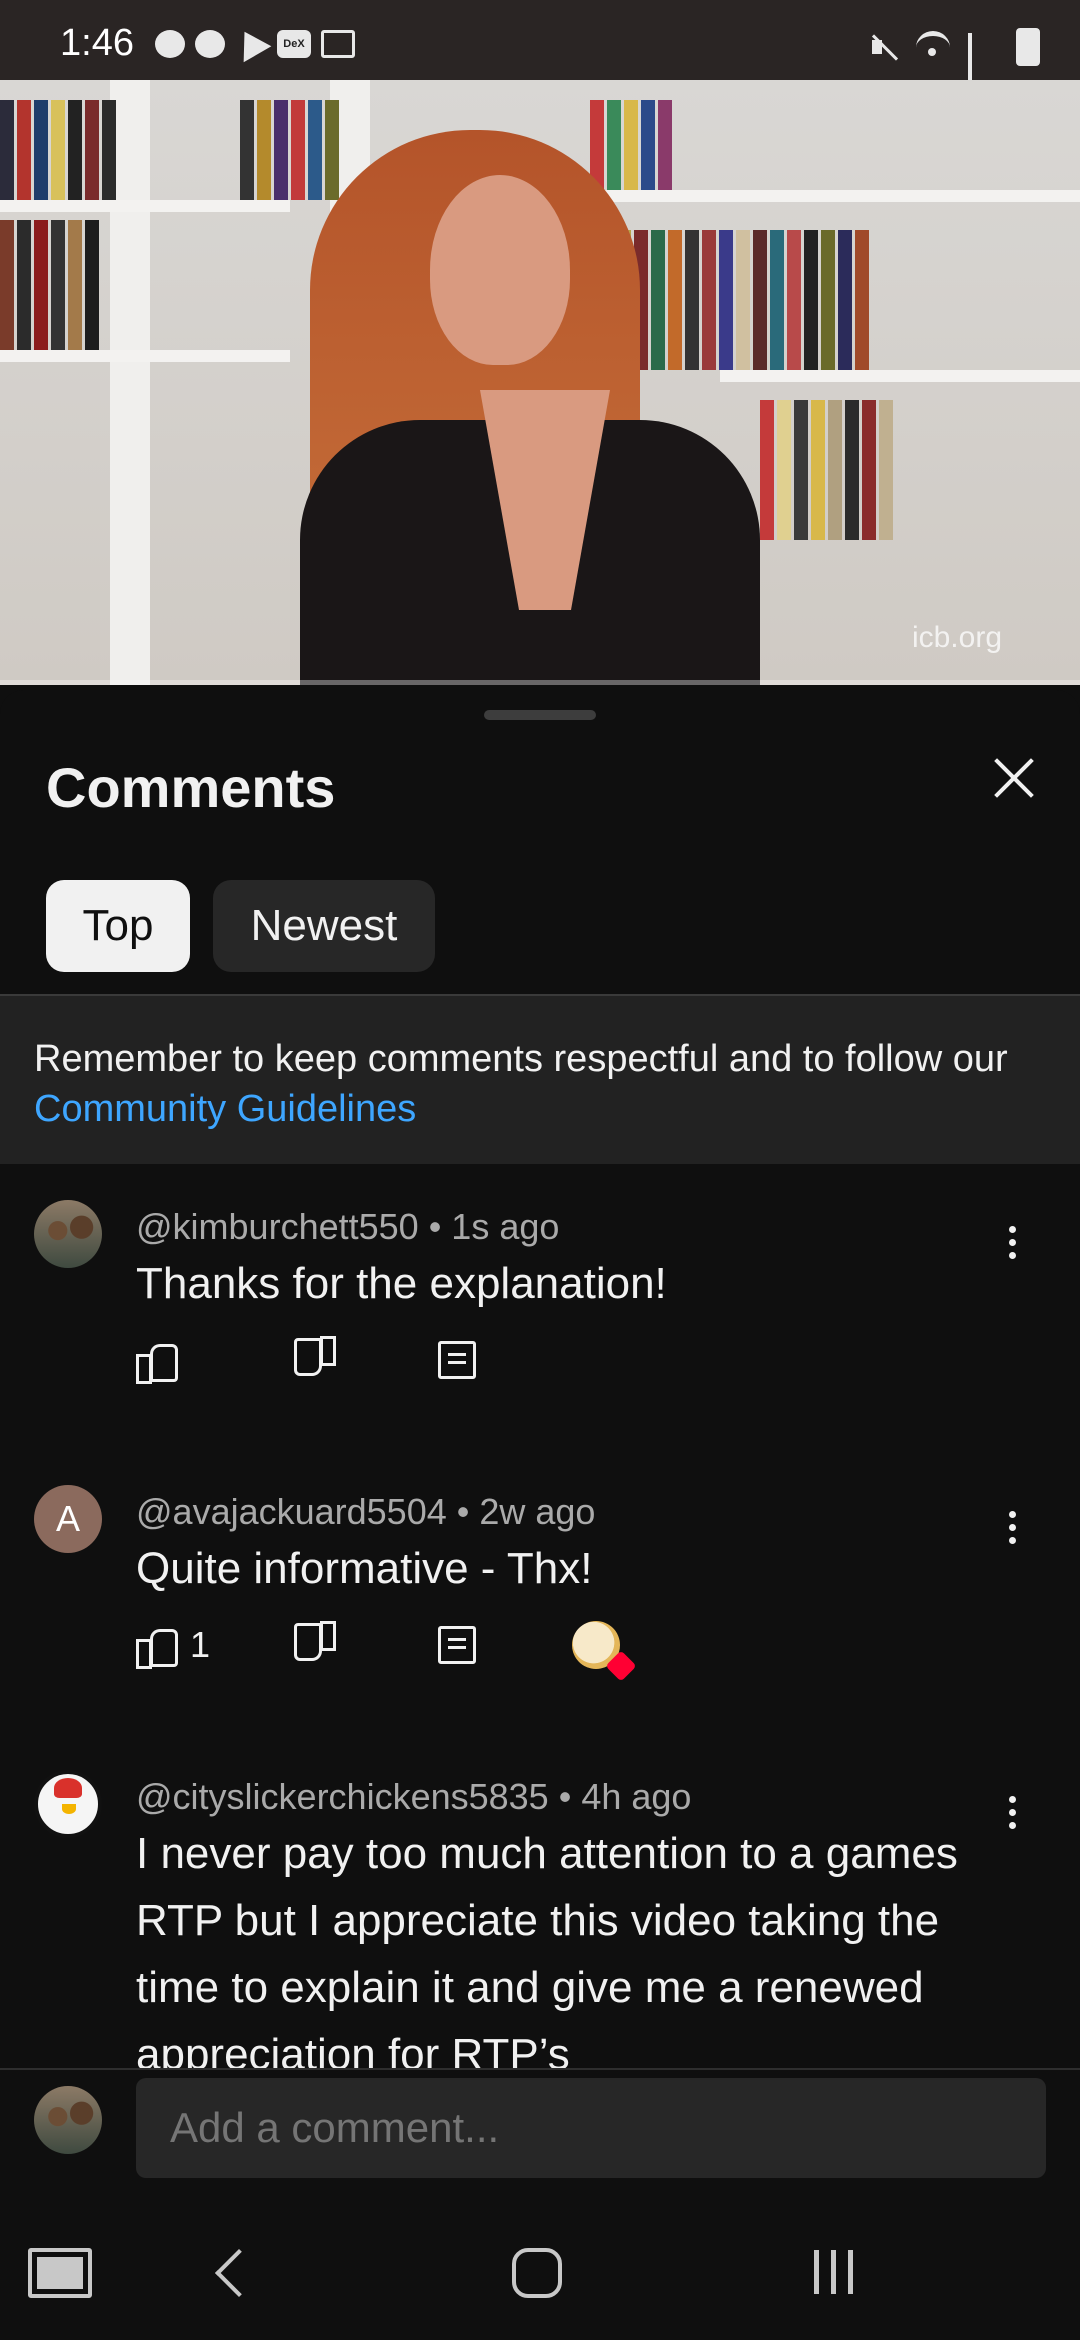 This screenshot has width=1080, height=2340. I want to click on comment-meta: @cityslickerchickens5835 • 4h ago, so click(414, 1796).